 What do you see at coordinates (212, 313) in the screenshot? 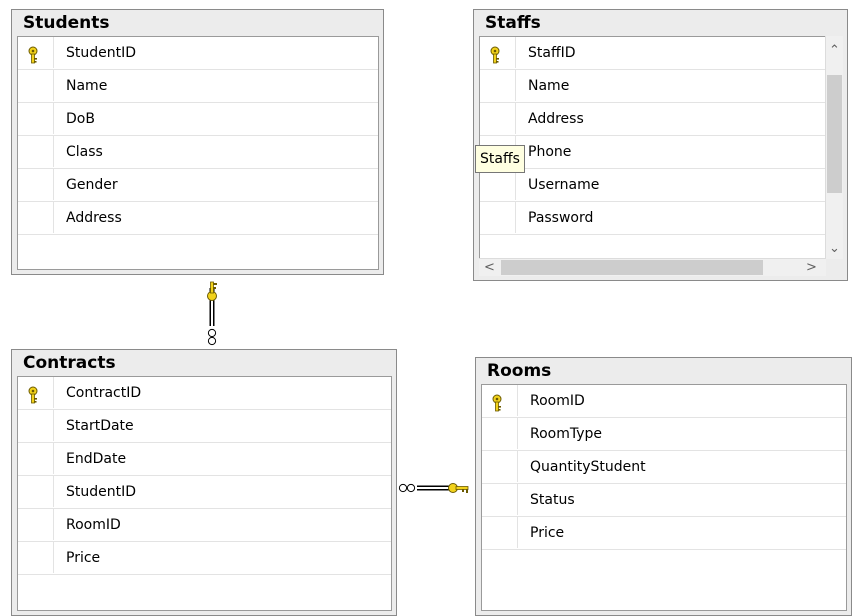
I see `relationship-students-contracts` at bounding box center [212, 313].